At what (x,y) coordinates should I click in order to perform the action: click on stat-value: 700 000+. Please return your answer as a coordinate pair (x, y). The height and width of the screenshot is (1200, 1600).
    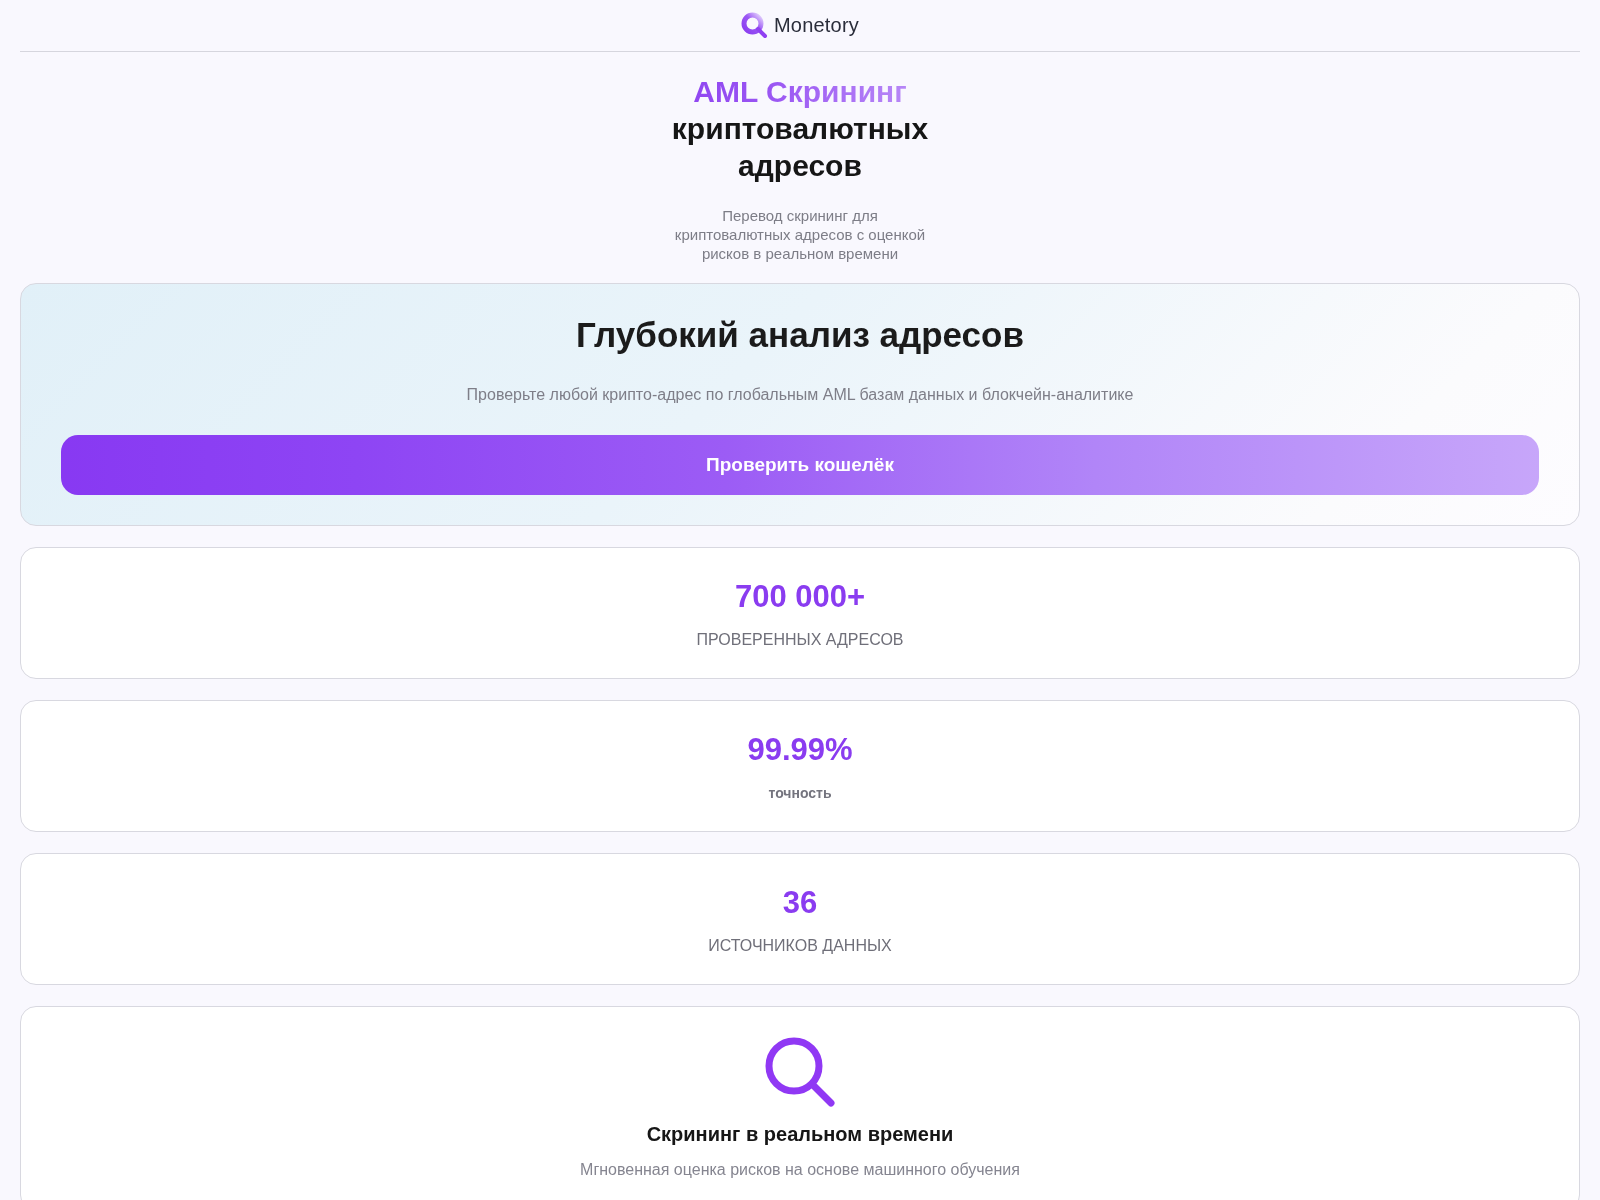
    Looking at the image, I should click on (800, 597).